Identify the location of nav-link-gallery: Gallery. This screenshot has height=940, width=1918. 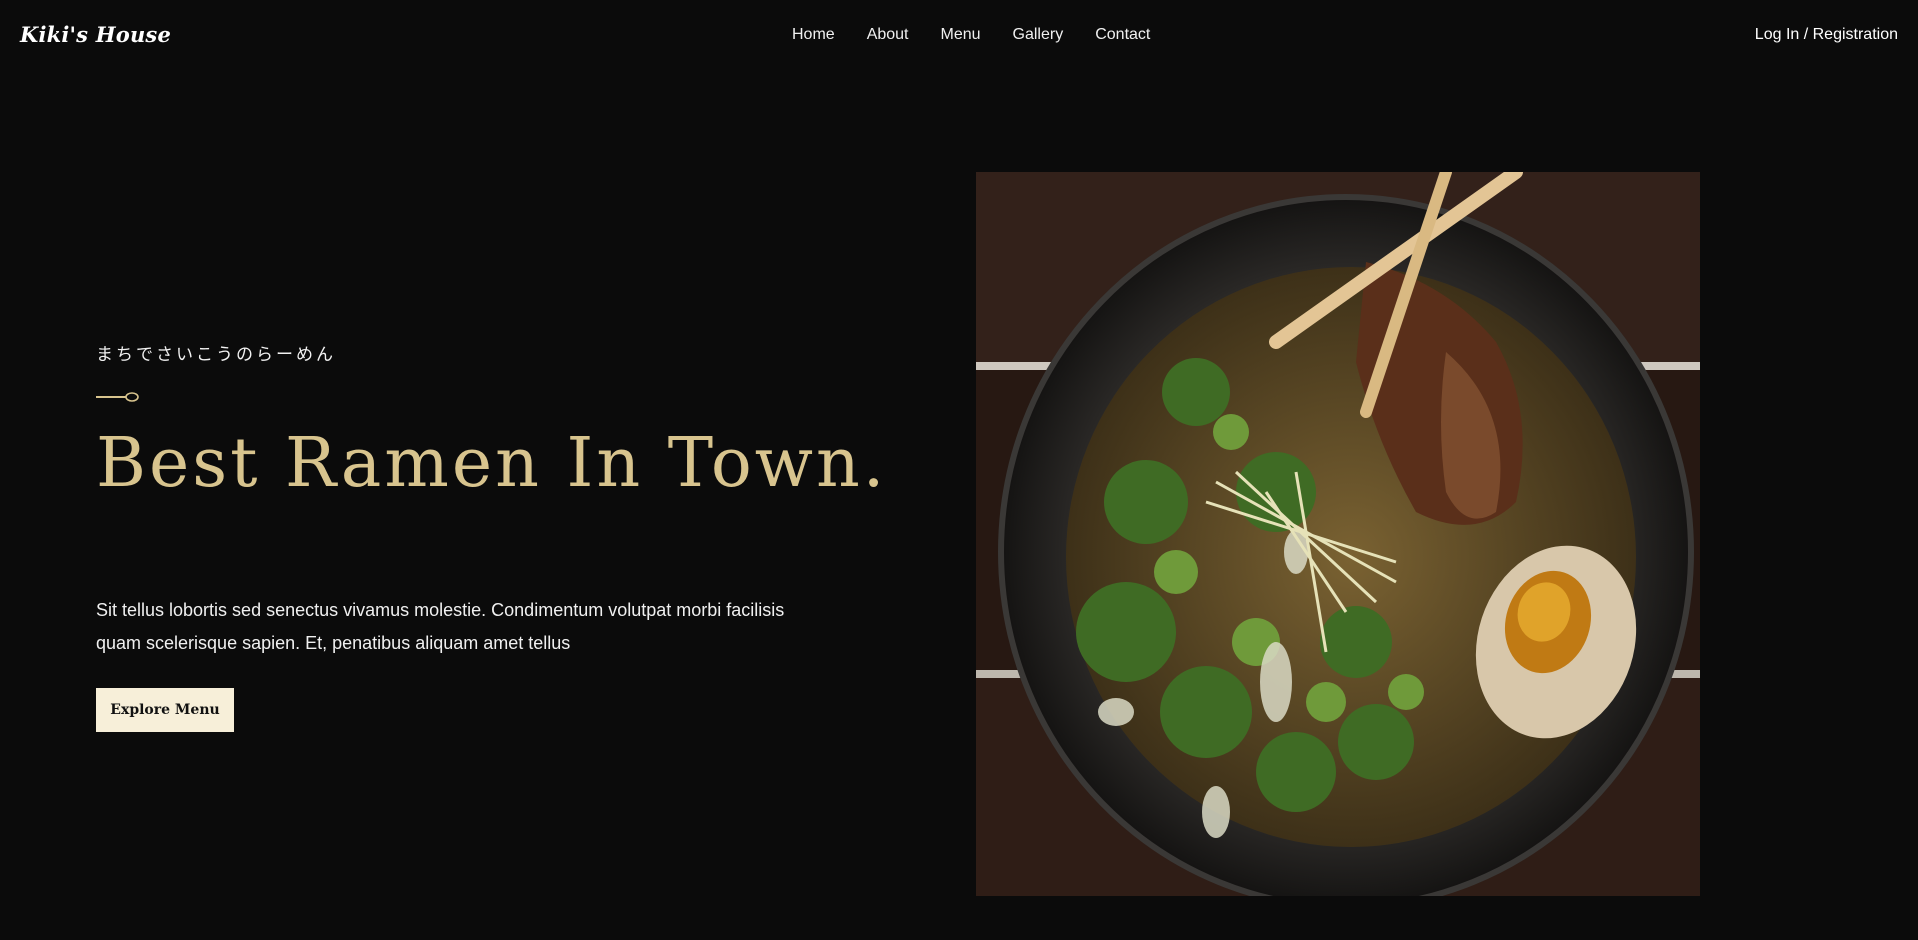
(1038, 35).